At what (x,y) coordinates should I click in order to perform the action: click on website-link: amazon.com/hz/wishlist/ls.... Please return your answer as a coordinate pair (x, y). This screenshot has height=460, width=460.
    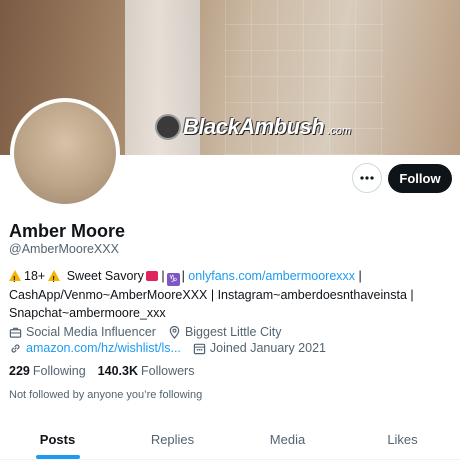
    Looking at the image, I should click on (103, 348).